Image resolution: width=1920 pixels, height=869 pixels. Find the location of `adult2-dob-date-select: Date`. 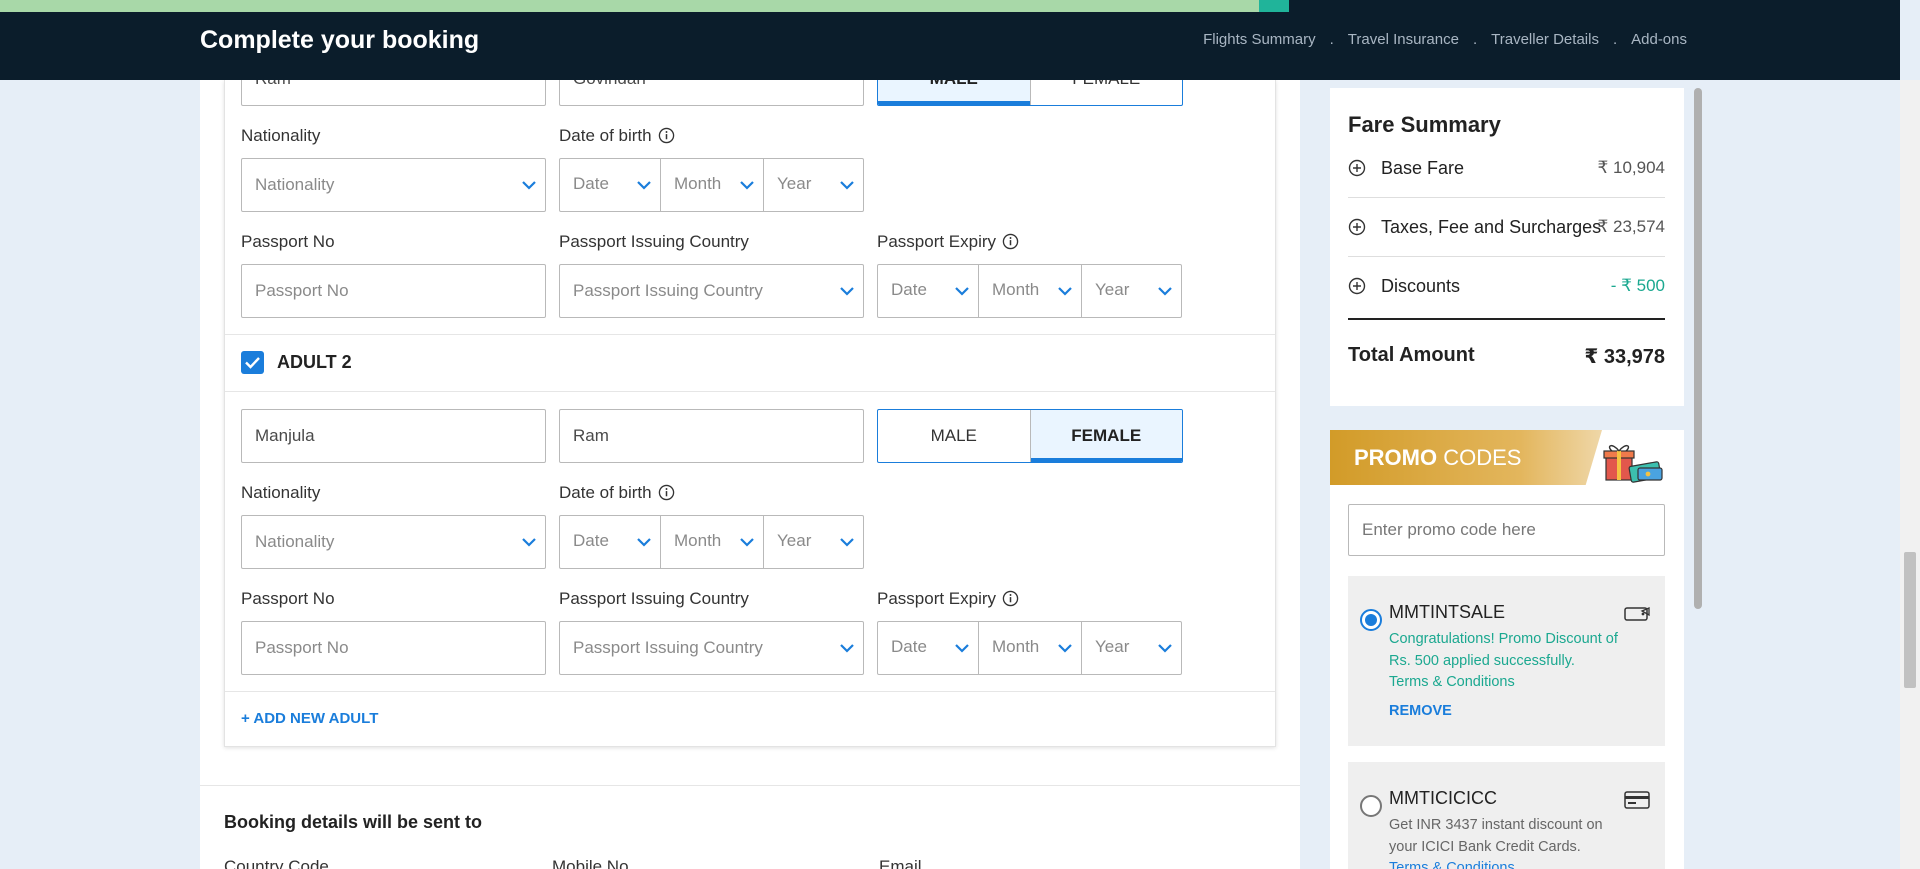

adult2-dob-date-select: Date is located at coordinates (610, 542).